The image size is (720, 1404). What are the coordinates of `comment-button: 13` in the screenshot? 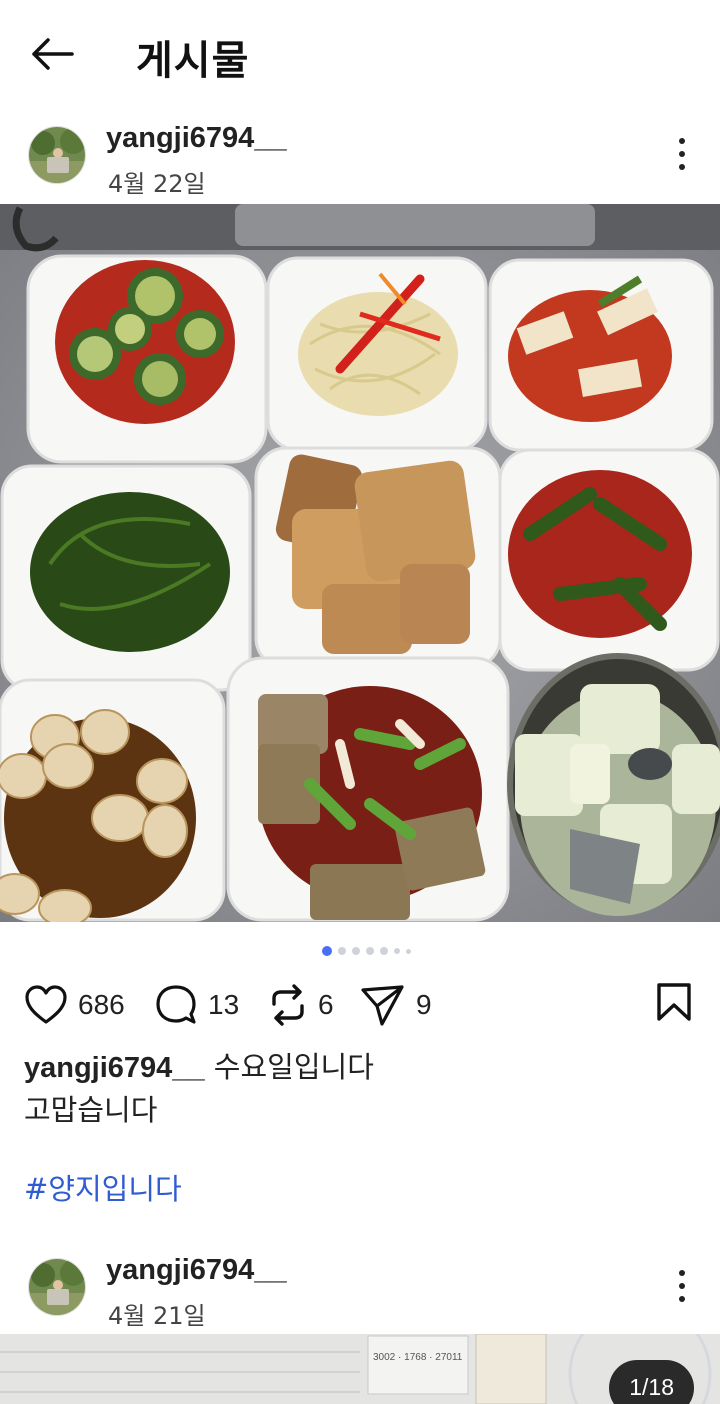 It's located at (196, 1005).